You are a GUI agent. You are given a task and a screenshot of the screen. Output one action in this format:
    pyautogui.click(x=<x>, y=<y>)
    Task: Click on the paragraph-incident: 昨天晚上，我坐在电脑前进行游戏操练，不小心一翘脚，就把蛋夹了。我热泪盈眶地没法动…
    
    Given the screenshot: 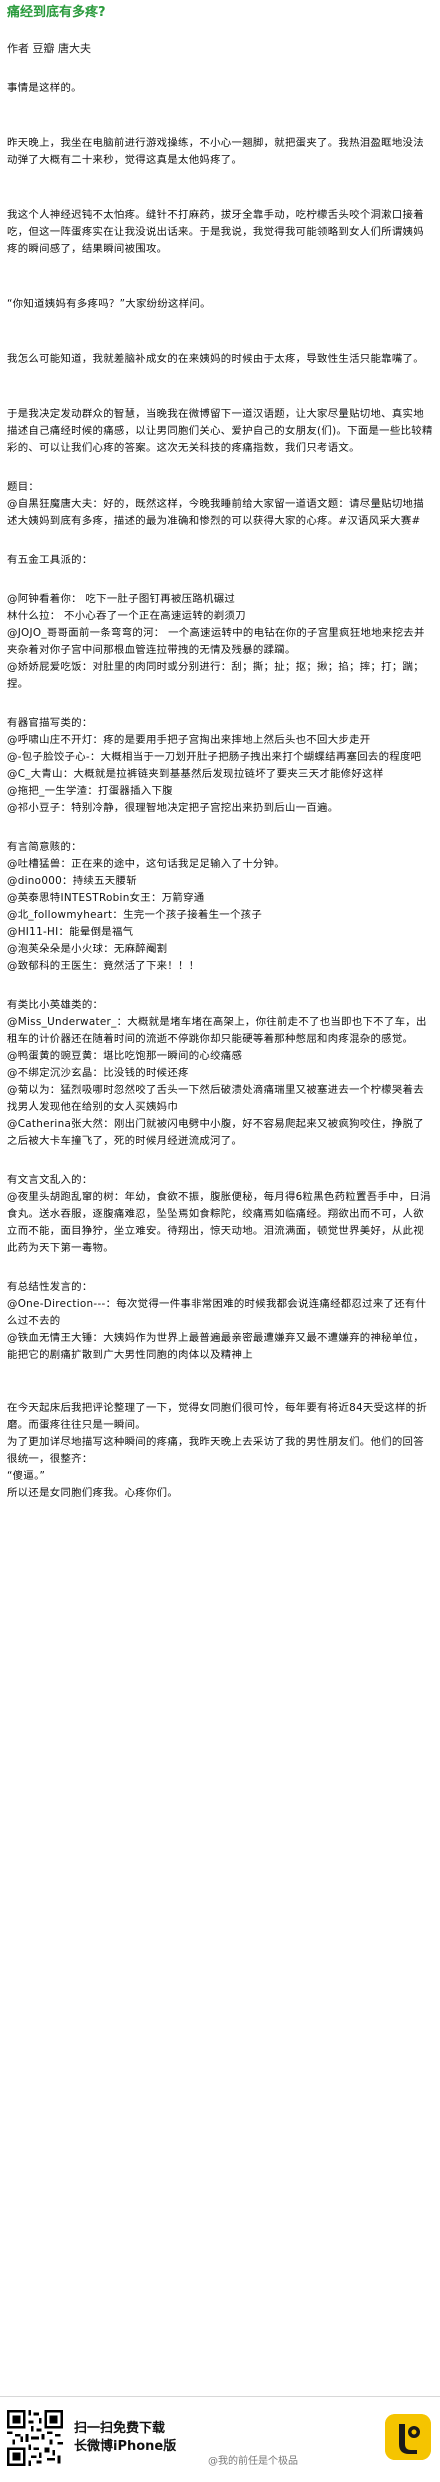 What is the action you would take?
    pyautogui.click(x=215, y=151)
    